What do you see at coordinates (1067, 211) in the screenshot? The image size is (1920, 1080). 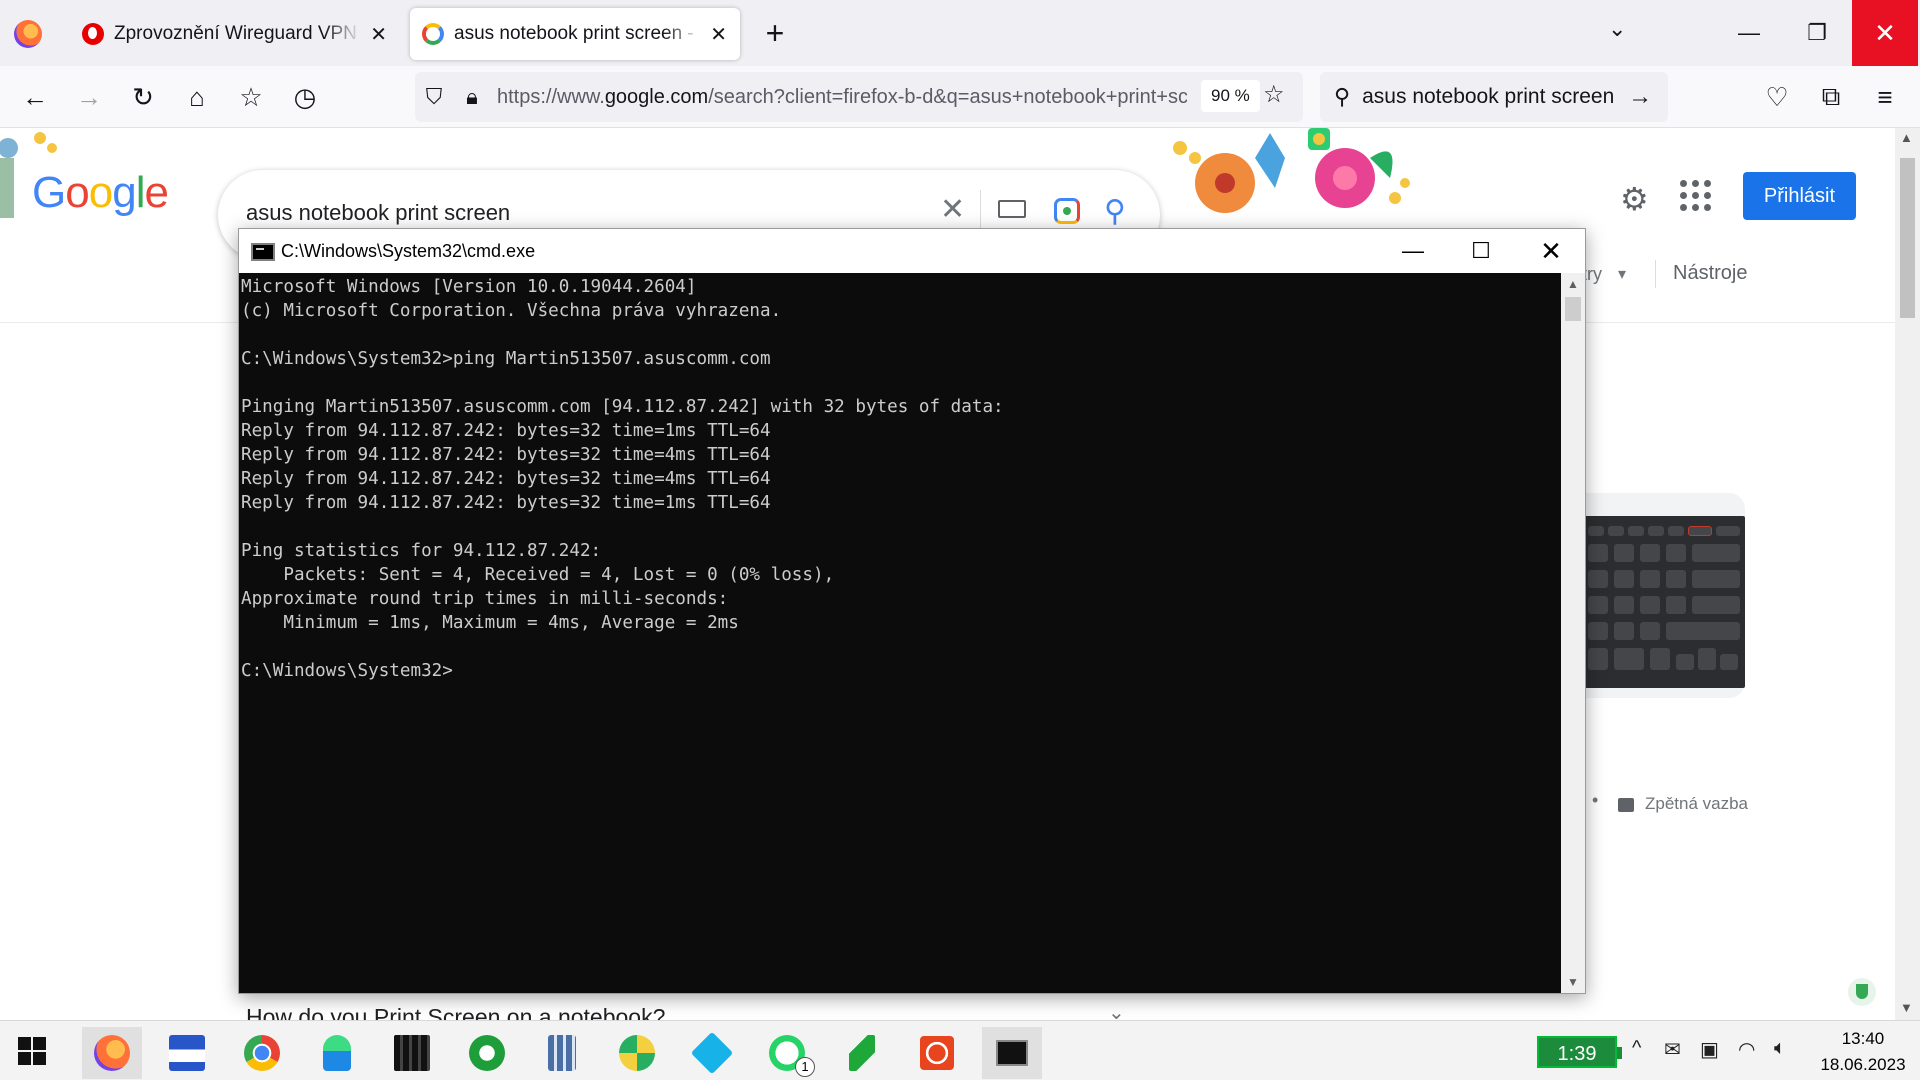 I see `google-lens-icon` at bounding box center [1067, 211].